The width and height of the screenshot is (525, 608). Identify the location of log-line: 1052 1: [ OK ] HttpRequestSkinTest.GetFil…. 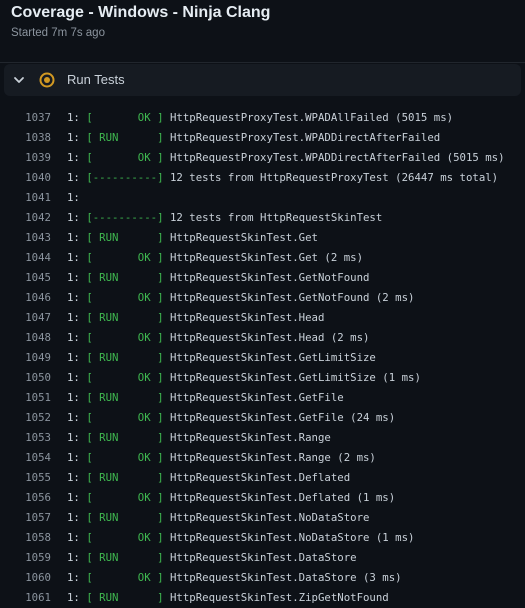
(262, 418).